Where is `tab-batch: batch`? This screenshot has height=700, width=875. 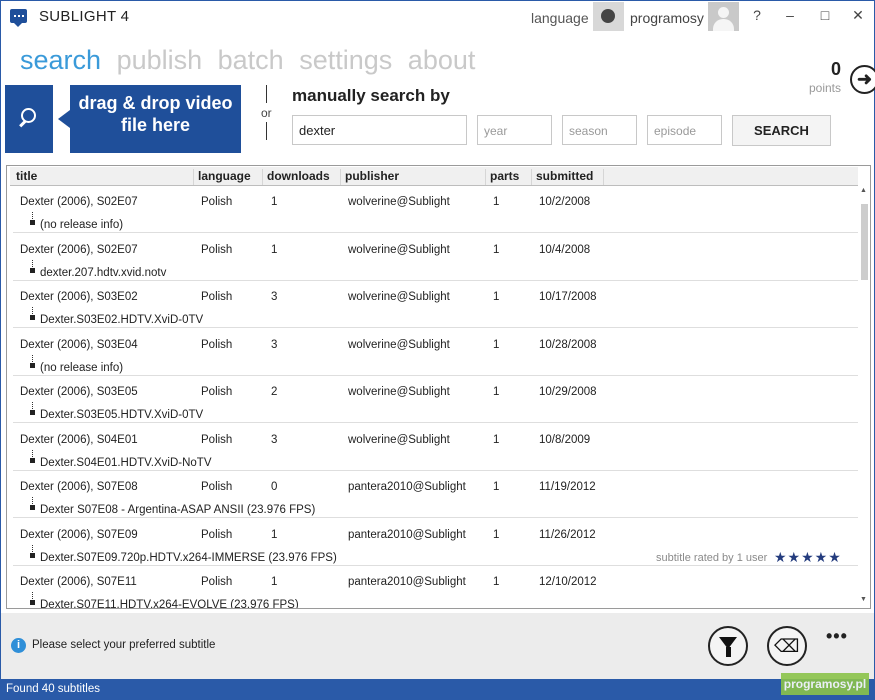
tab-batch: batch is located at coordinates (251, 60).